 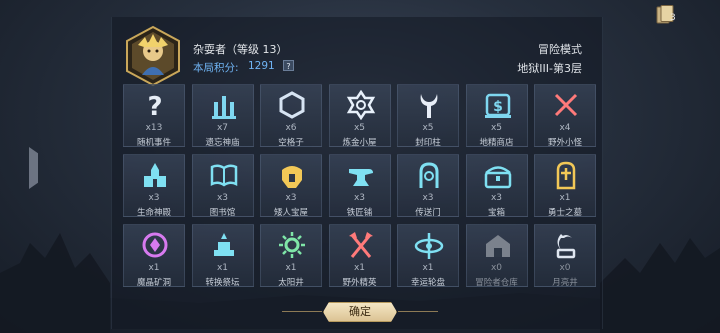 What do you see at coordinates (564, 213) in the screenshot?
I see `location-label: 勇士之墓` at bounding box center [564, 213].